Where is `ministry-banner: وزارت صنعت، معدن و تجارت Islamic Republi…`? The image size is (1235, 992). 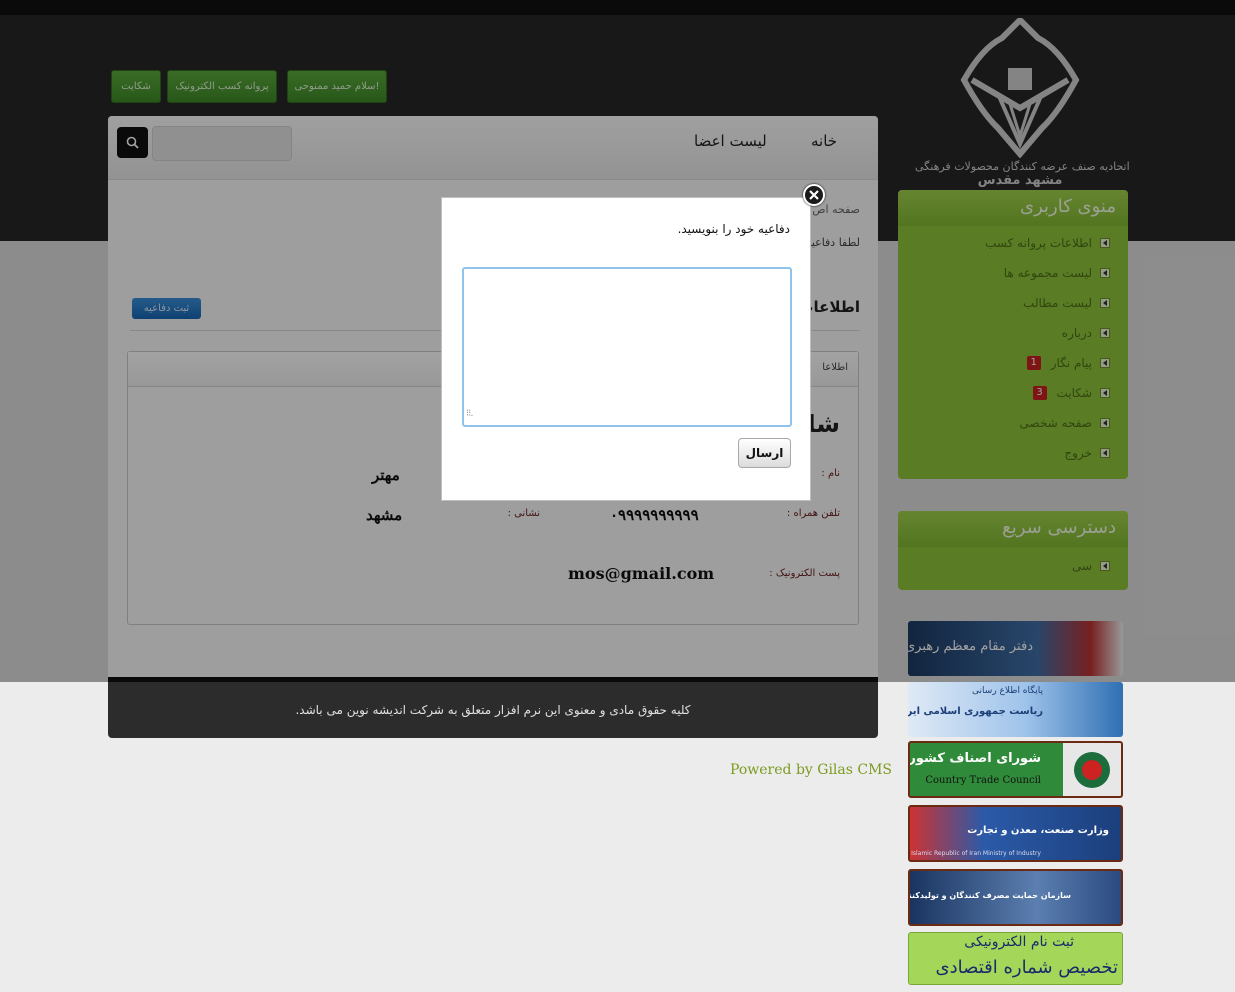
ministry-banner: وزارت صنعت، معدن و تجارت Islamic Republi… is located at coordinates (1015, 833).